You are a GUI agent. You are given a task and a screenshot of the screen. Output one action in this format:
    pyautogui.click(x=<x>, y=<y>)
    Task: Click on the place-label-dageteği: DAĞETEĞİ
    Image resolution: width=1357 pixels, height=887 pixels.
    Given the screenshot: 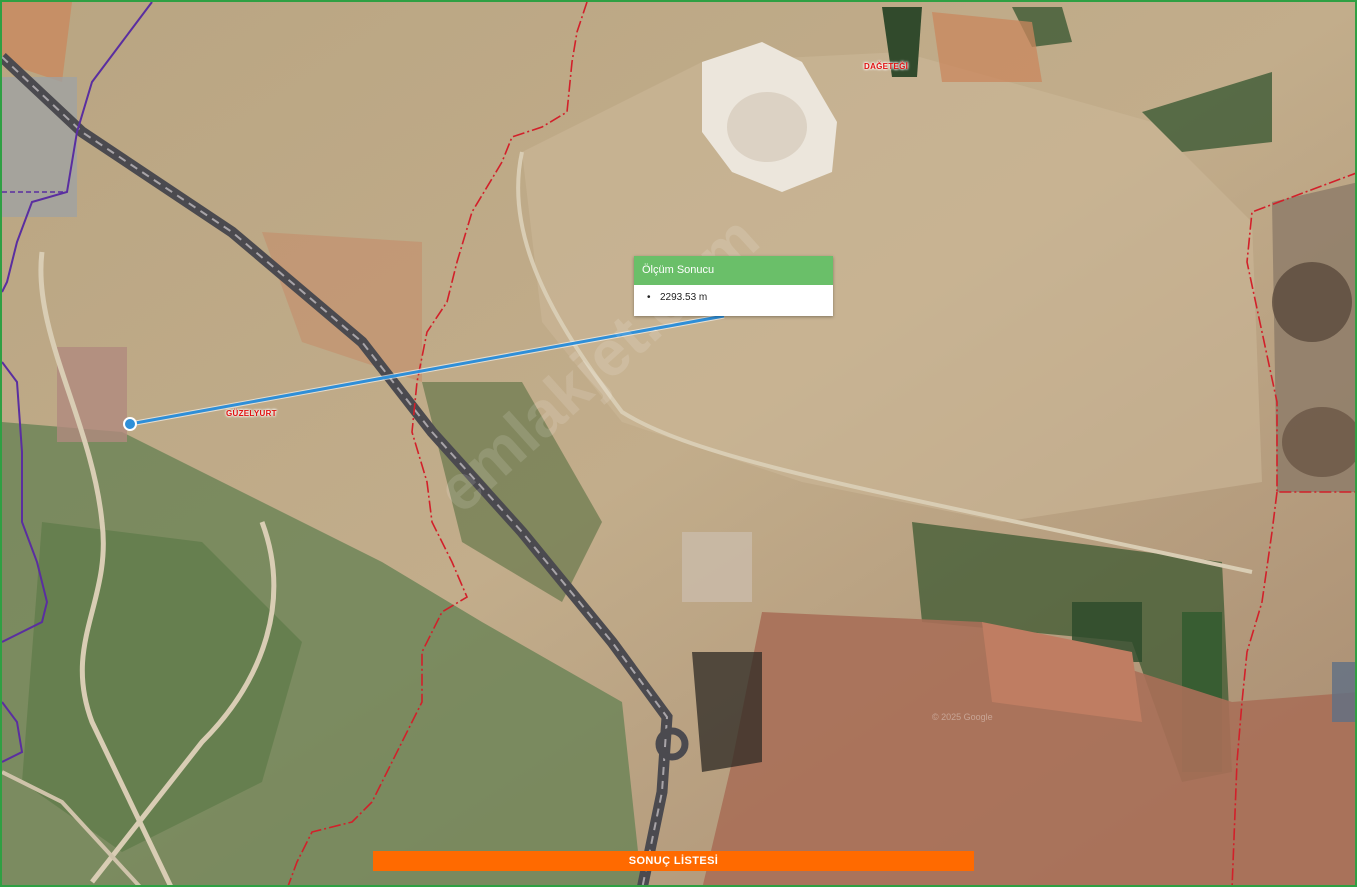 What is the action you would take?
    pyautogui.click(x=886, y=66)
    